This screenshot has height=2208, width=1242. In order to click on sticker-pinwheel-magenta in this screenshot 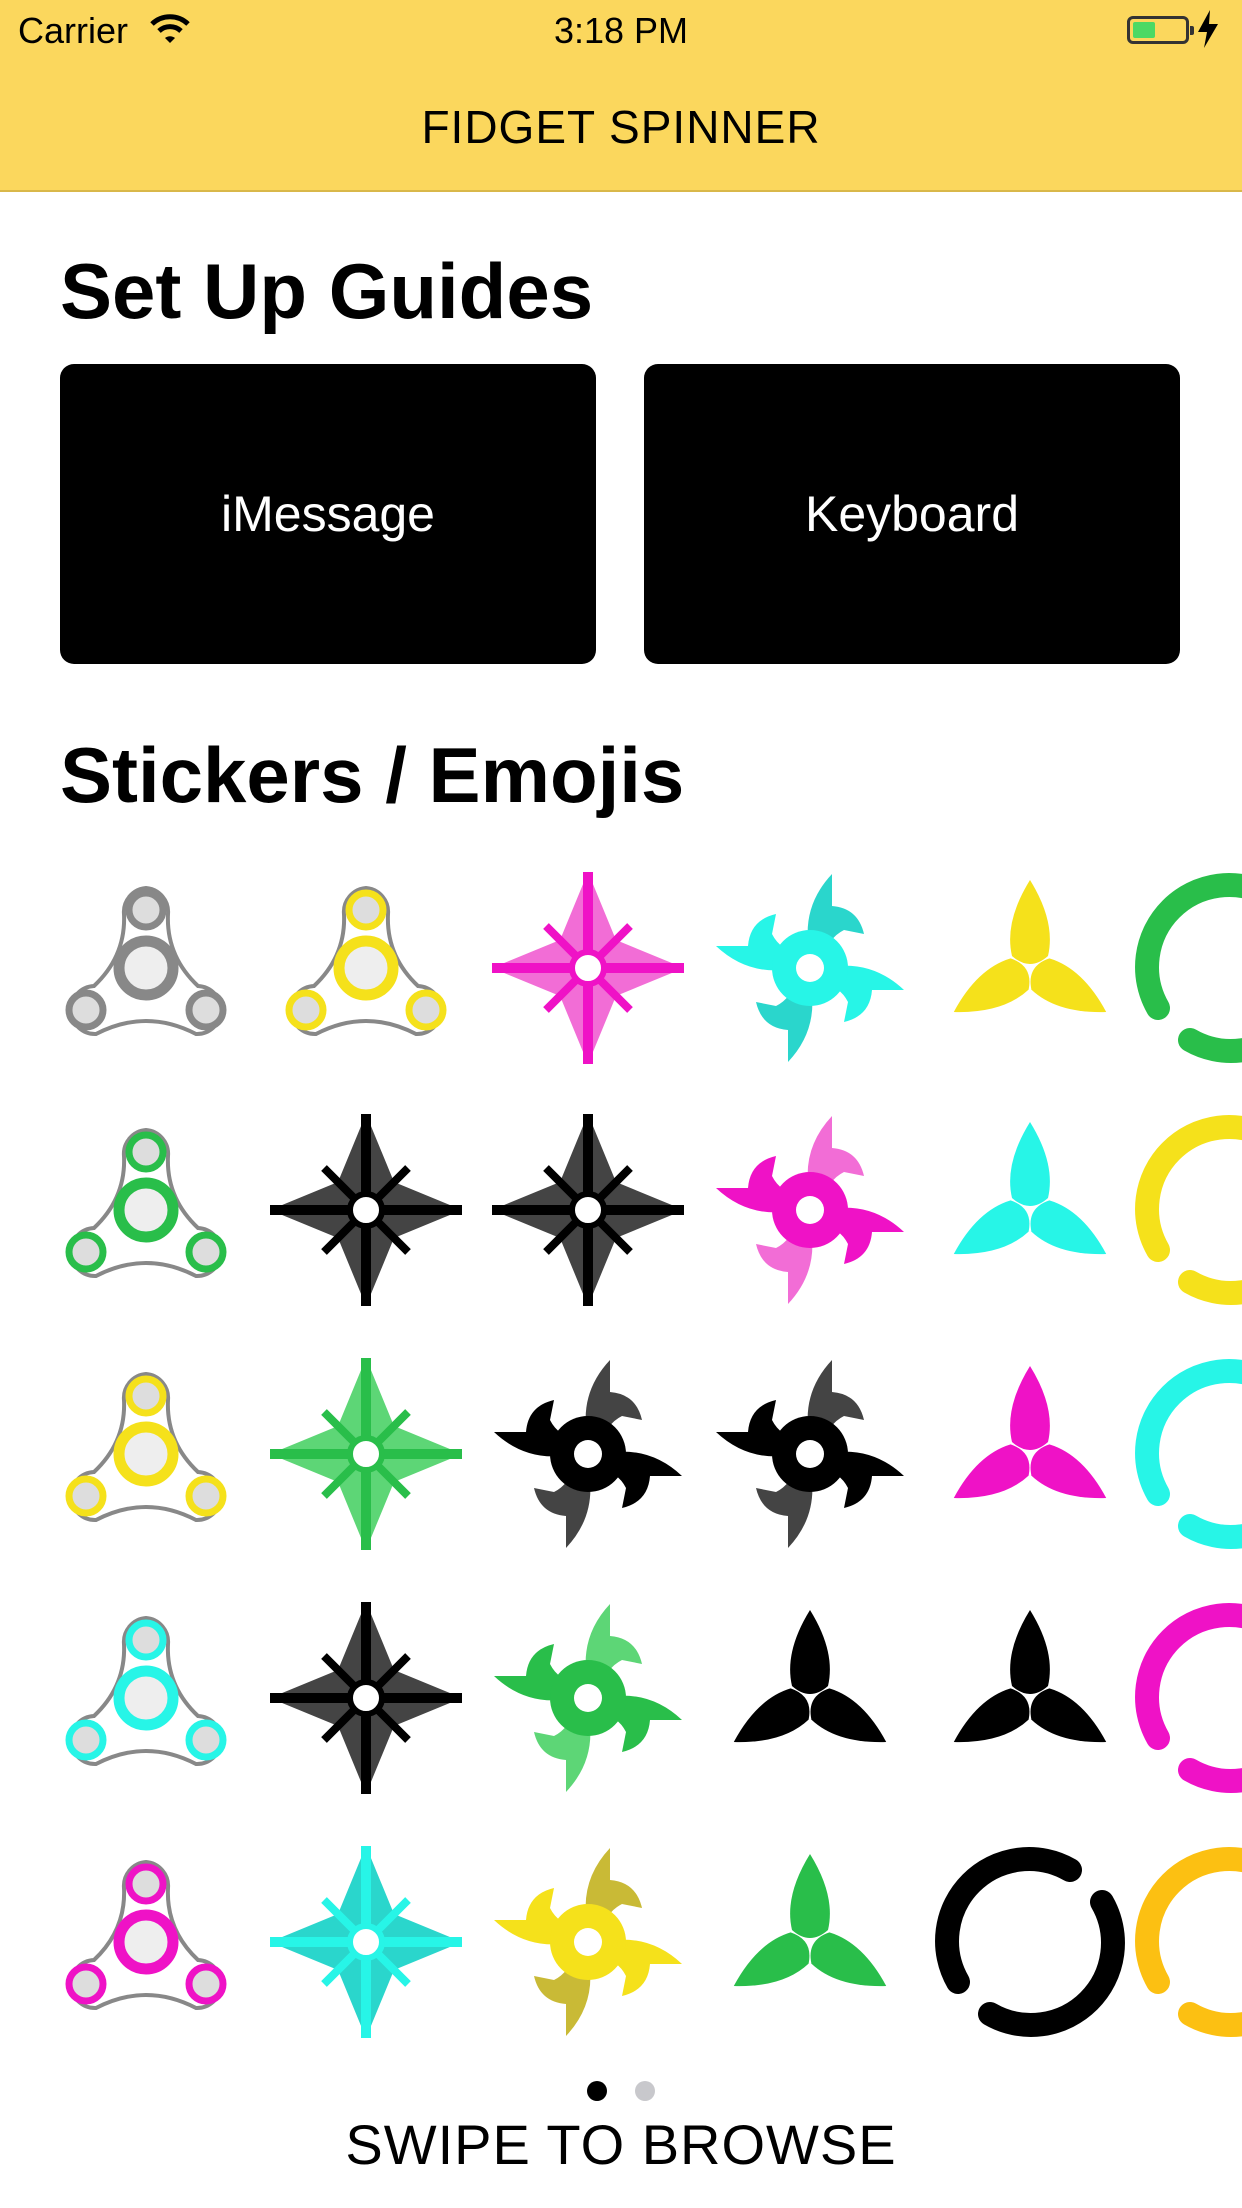, I will do `click(810, 1210)`.